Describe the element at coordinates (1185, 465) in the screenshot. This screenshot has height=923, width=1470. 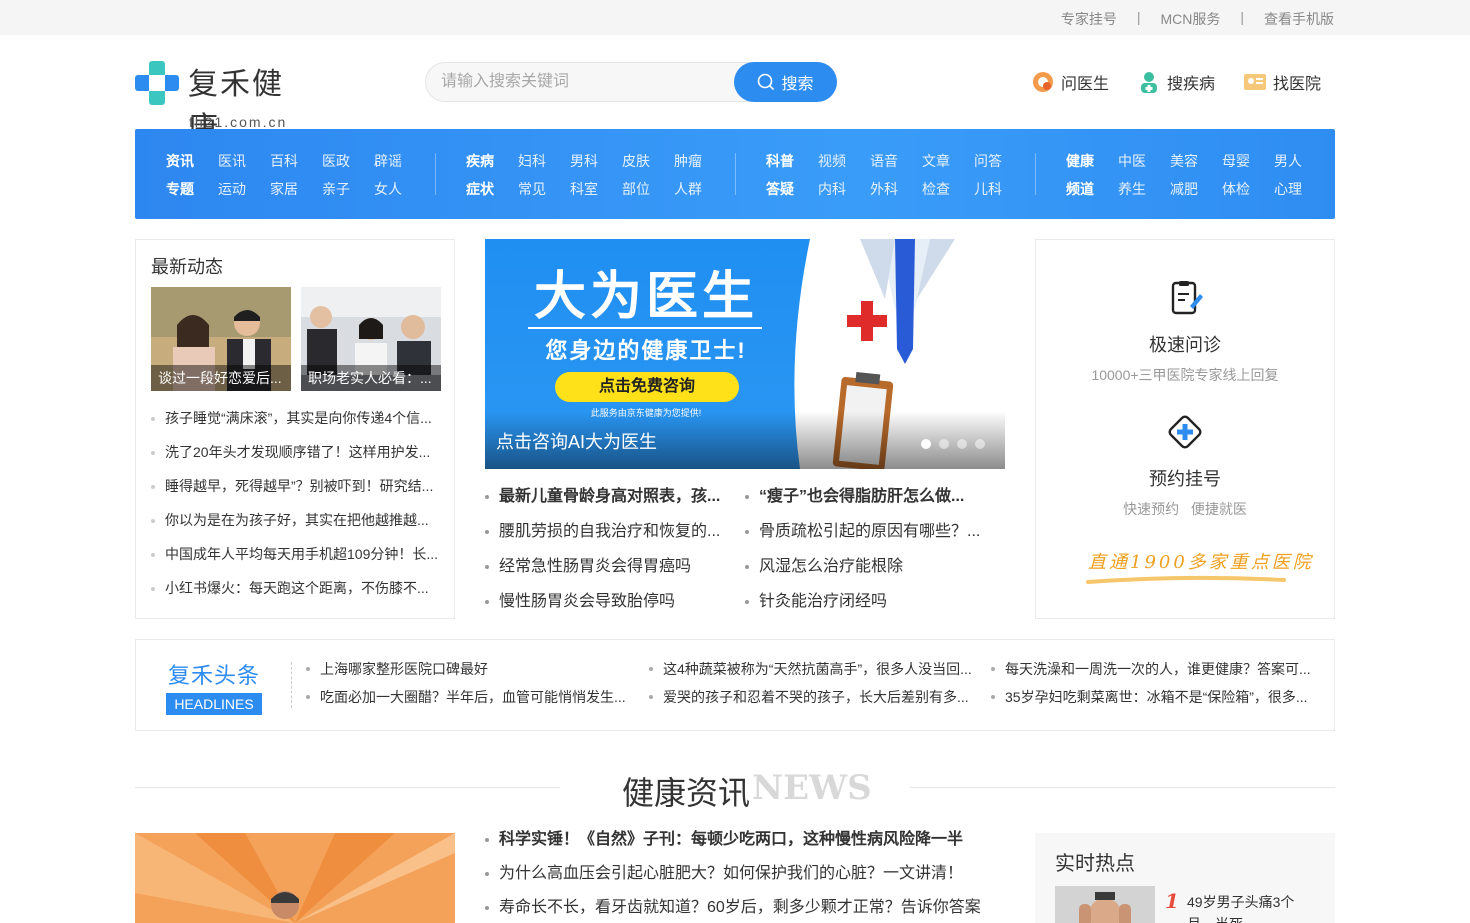
I see `service-booking: 预约挂号 快速预约 便捷就医` at that location.